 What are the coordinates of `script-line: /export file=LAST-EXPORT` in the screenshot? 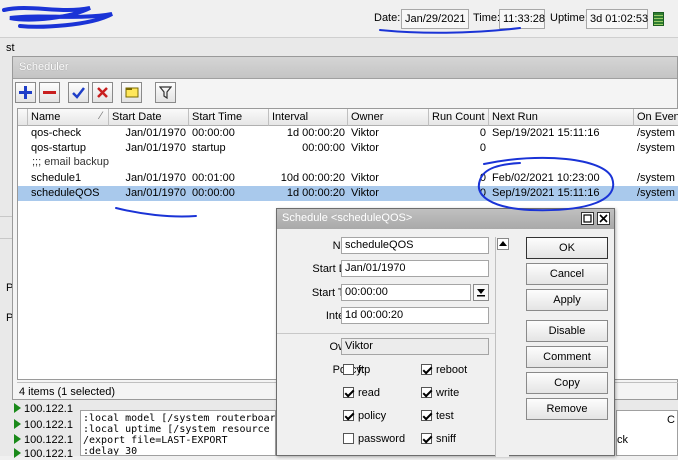 It's located at (155, 440).